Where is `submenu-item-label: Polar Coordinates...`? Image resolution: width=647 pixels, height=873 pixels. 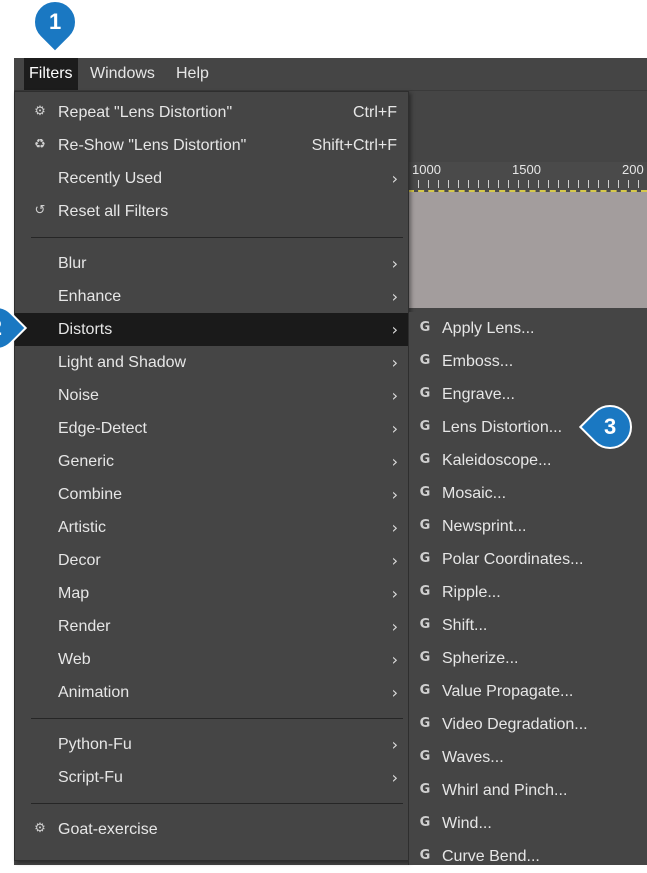 submenu-item-label: Polar Coordinates... is located at coordinates (513, 559).